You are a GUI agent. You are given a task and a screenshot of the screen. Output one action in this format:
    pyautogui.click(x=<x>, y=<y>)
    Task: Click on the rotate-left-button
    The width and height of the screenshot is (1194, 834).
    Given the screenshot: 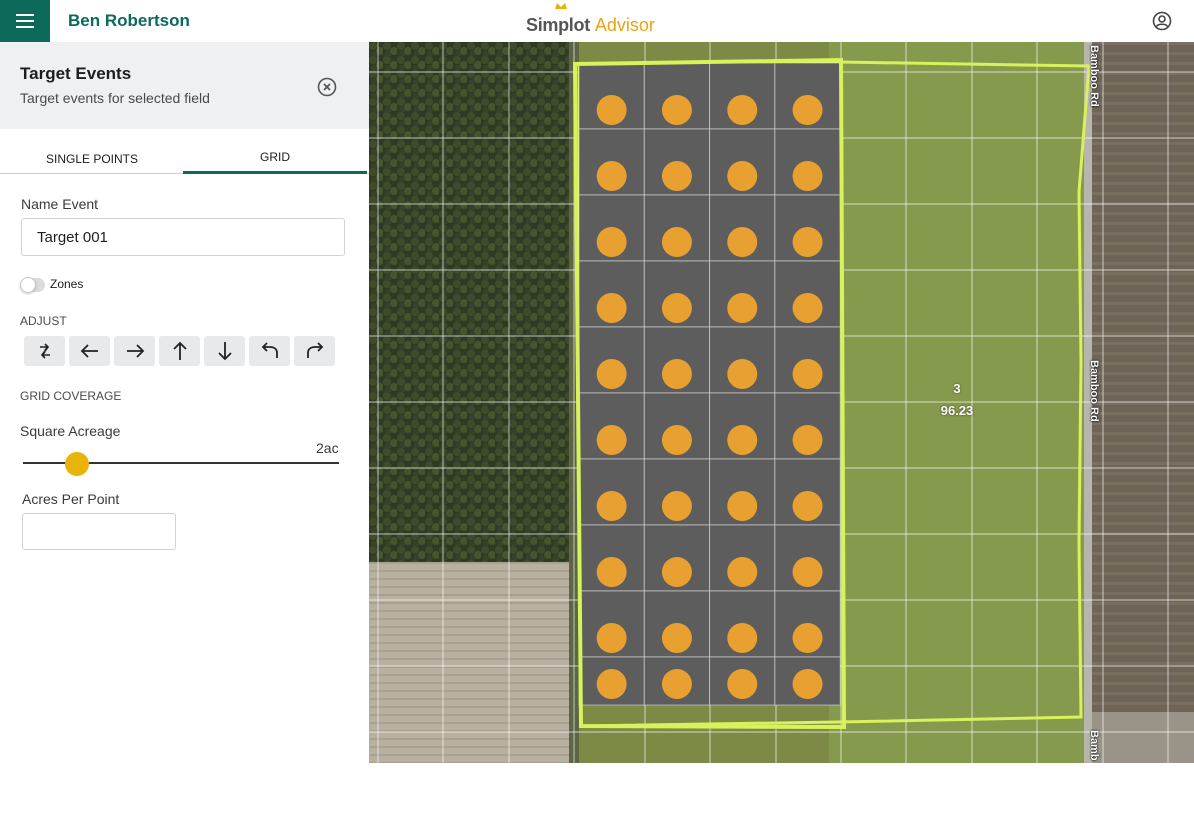 What is the action you would take?
    pyautogui.click(x=269, y=351)
    